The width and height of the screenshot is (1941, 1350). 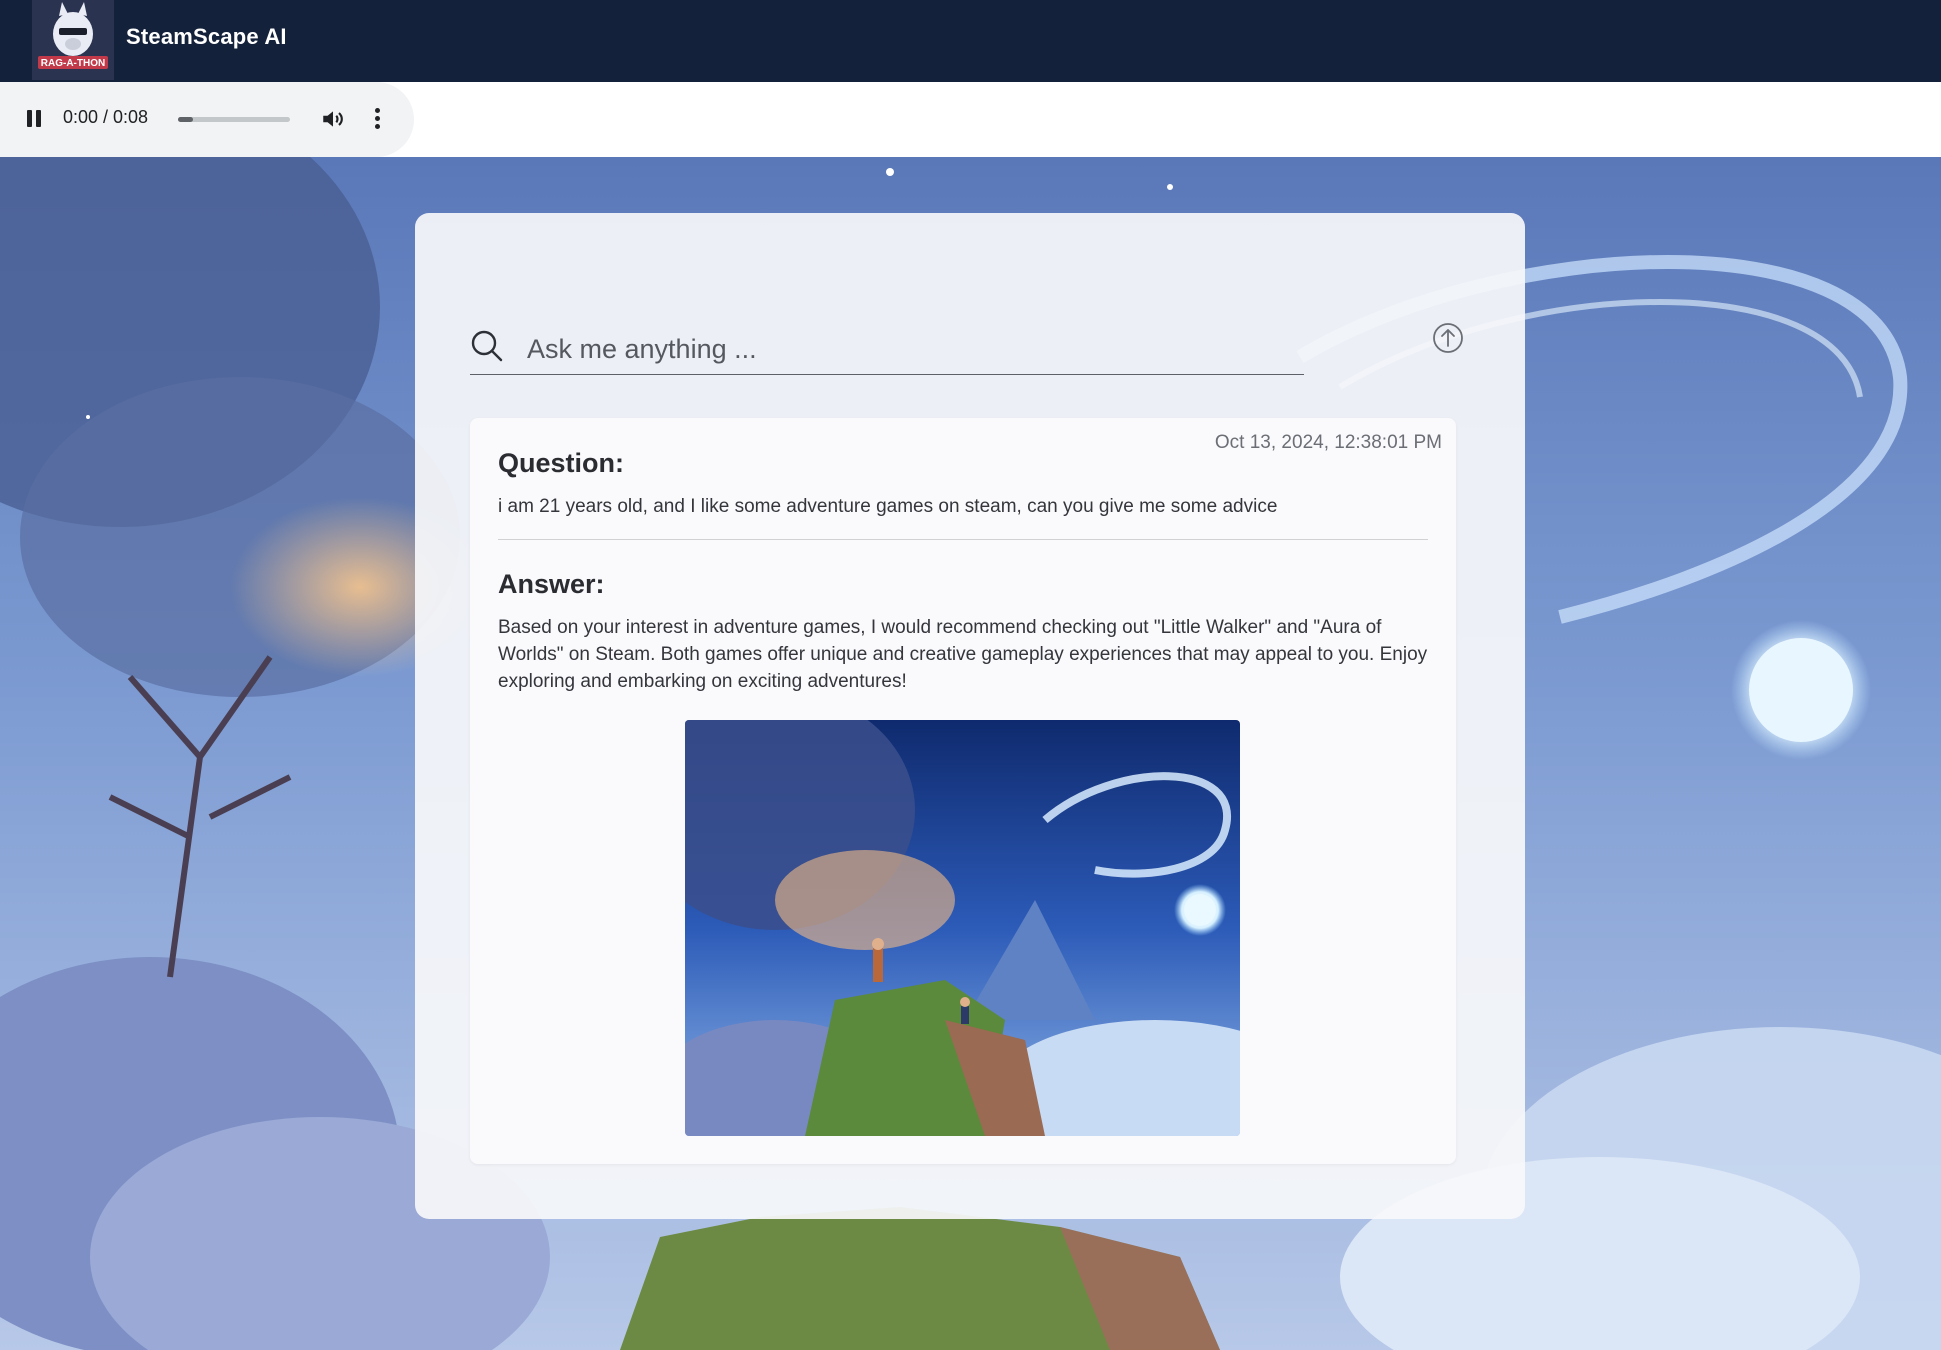 I want to click on audio-time: 0:00 / 0:08, so click(x=106, y=117).